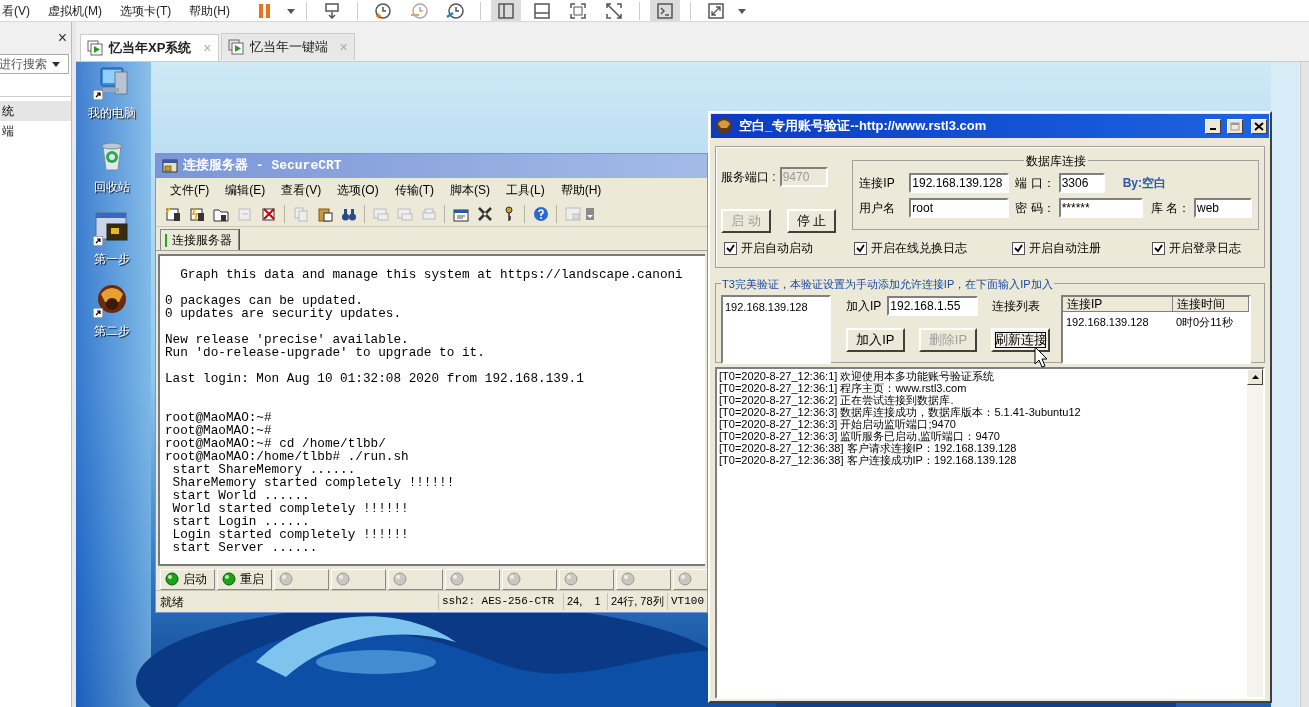 The image size is (1309, 707). Describe the element at coordinates (431, 274) in the screenshot. I see `terminal-line: Graph this data and manage this system at https://landscape.canoni` at that location.